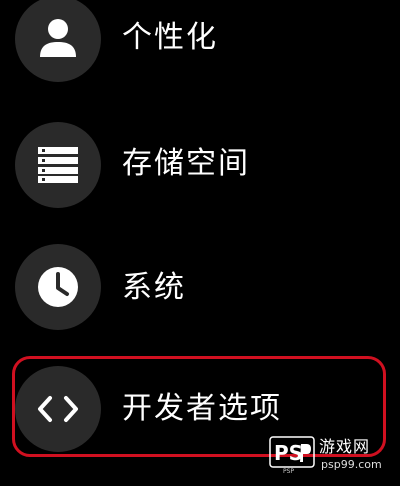 The height and width of the screenshot is (486, 400). Describe the element at coordinates (351, 464) in the screenshot. I see `watermark-url: psp99.com` at that location.